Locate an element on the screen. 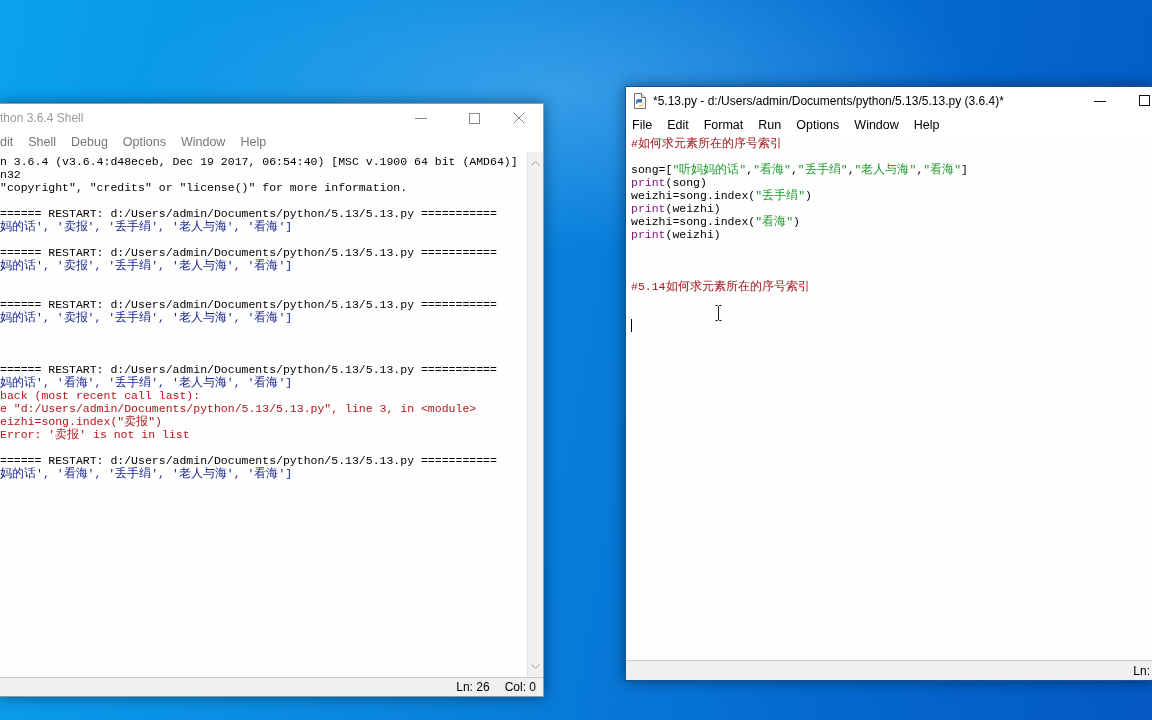 The width and height of the screenshot is (1152, 720). chevron-down-icon is located at coordinates (535, 666).